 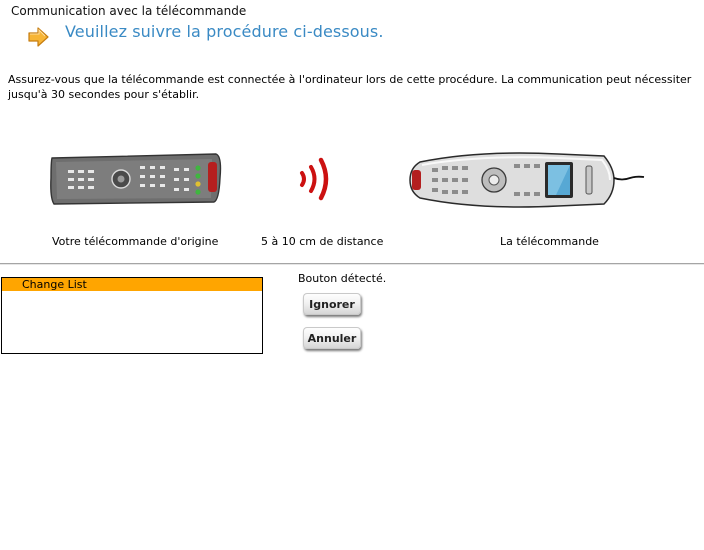 I want to click on original-remote-illustration, so click(x=136, y=179).